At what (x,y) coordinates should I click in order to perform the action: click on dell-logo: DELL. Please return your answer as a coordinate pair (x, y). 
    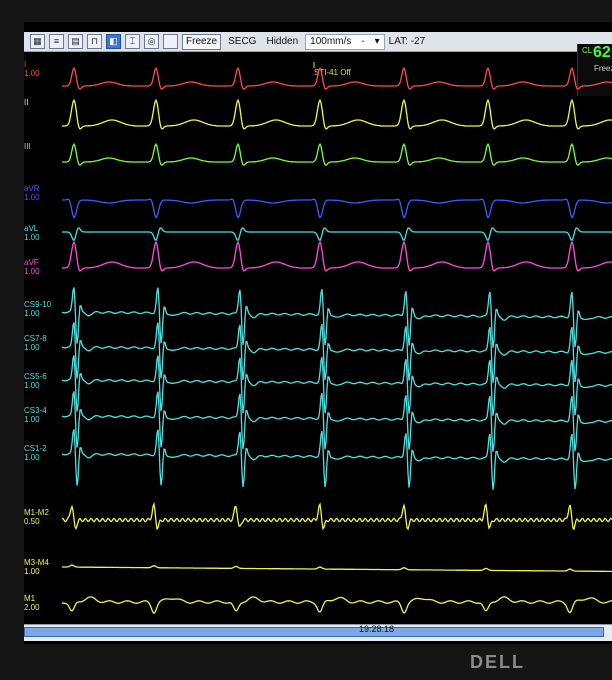
    Looking at the image, I should click on (497, 662).